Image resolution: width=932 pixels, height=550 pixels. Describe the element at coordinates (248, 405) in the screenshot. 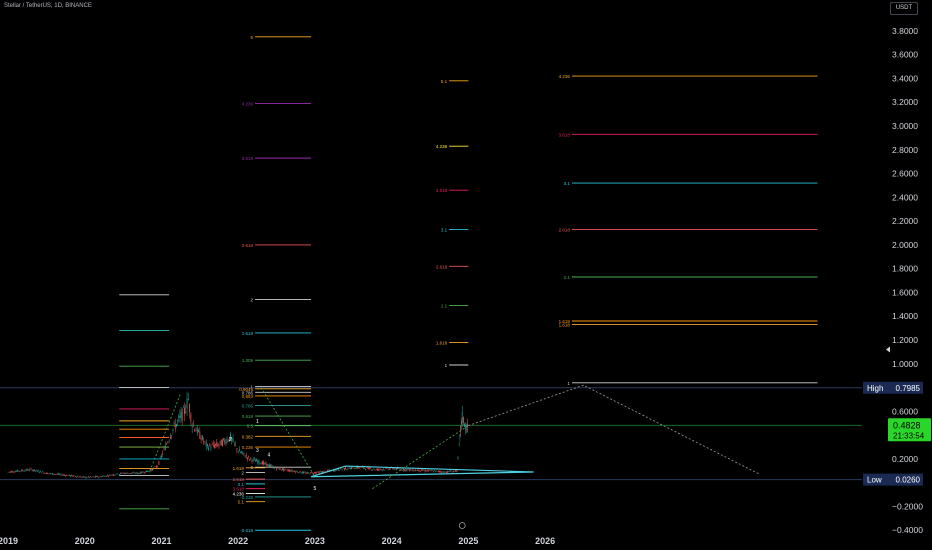

I see `fib-level-label: 0.786` at that location.